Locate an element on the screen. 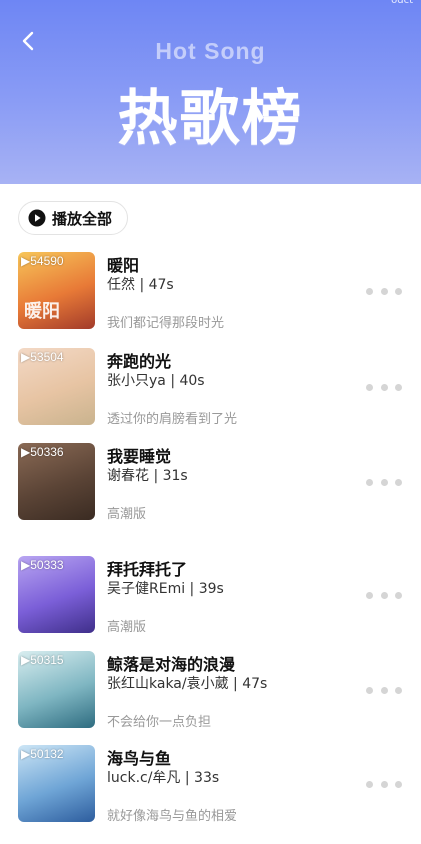  song-desc: 不会给你一点负担 is located at coordinates (159, 722).